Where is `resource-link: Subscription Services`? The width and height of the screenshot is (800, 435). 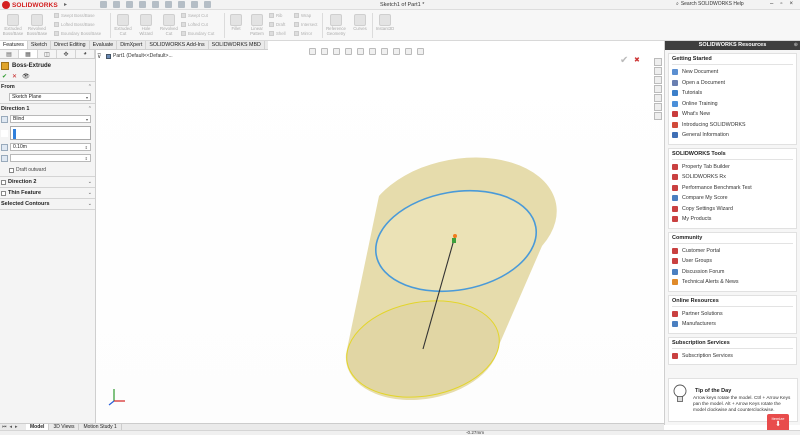 resource-link: Subscription Services is located at coordinates (732, 356).